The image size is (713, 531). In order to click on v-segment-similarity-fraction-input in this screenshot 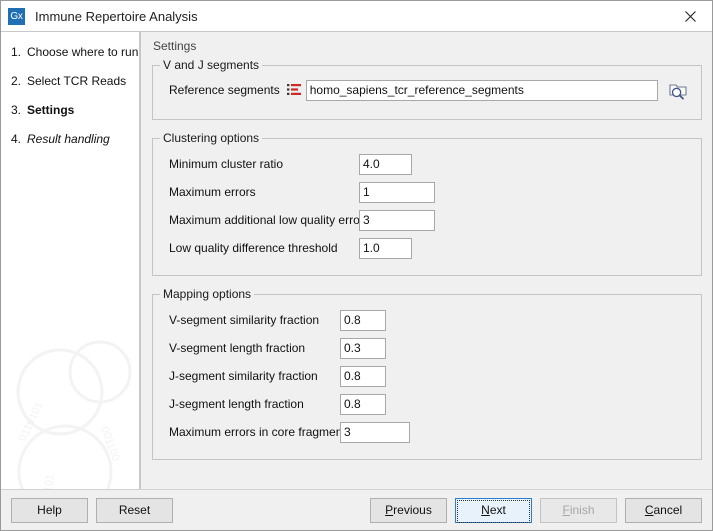, I will do `click(363, 320)`.